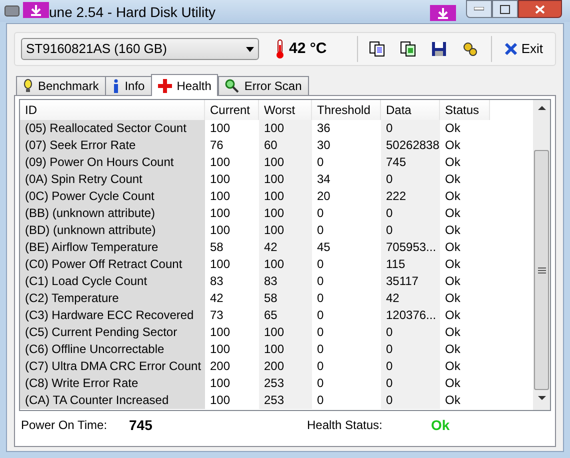 The width and height of the screenshot is (570, 458). Describe the element at coordinates (410, 110) in the screenshot. I see `column-header: Data` at that location.